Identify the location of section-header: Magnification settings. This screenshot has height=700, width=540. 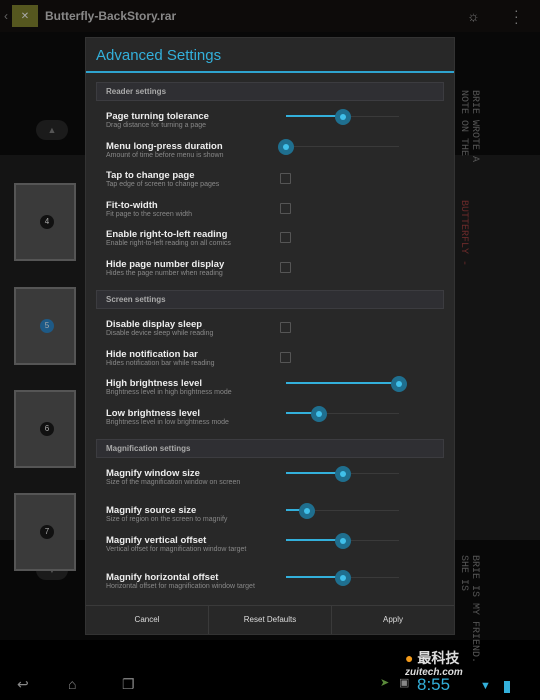
(270, 448).